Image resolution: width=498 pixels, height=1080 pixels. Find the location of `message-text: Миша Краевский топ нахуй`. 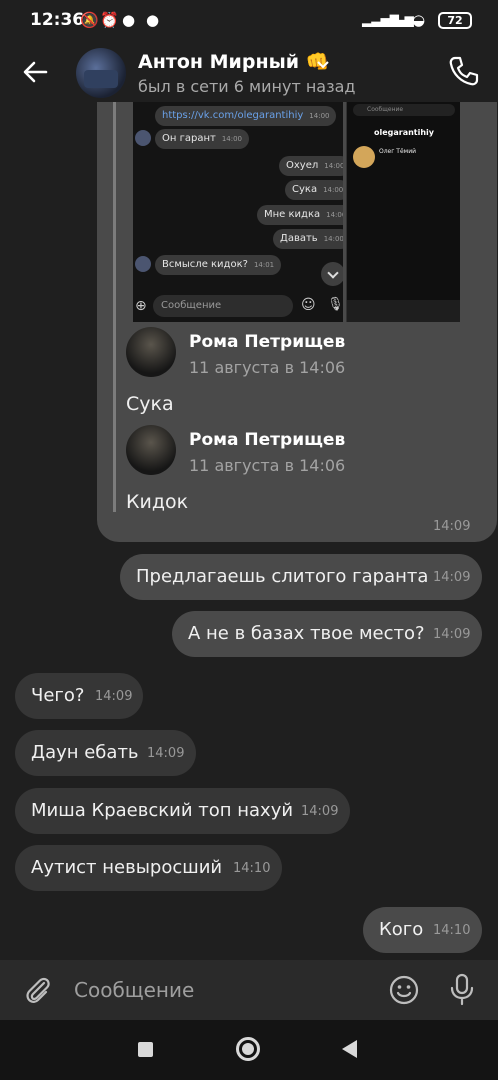

message-text: Миша Краевский топ нахуй is located at coordinates (162, 810).